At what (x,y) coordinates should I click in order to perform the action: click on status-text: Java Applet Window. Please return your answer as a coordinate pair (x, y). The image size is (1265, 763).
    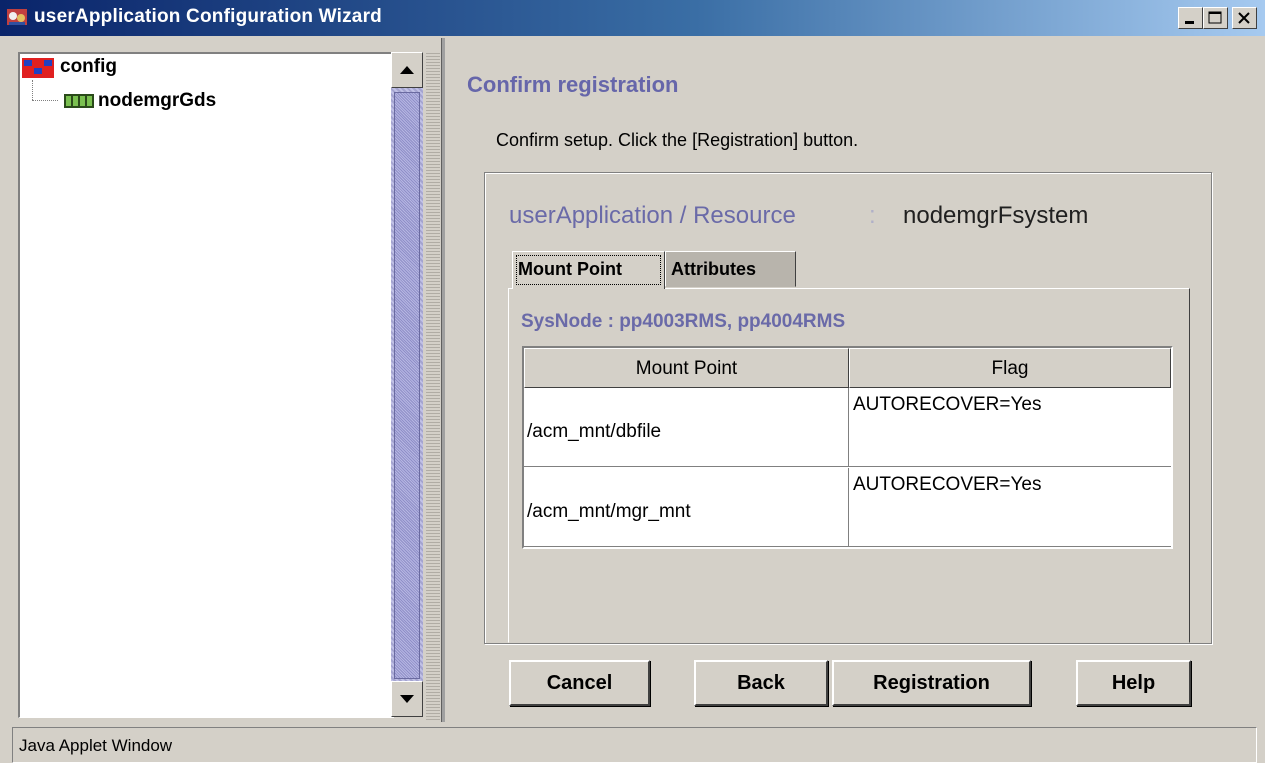
    Looking at the image, I should click on (96, 745).